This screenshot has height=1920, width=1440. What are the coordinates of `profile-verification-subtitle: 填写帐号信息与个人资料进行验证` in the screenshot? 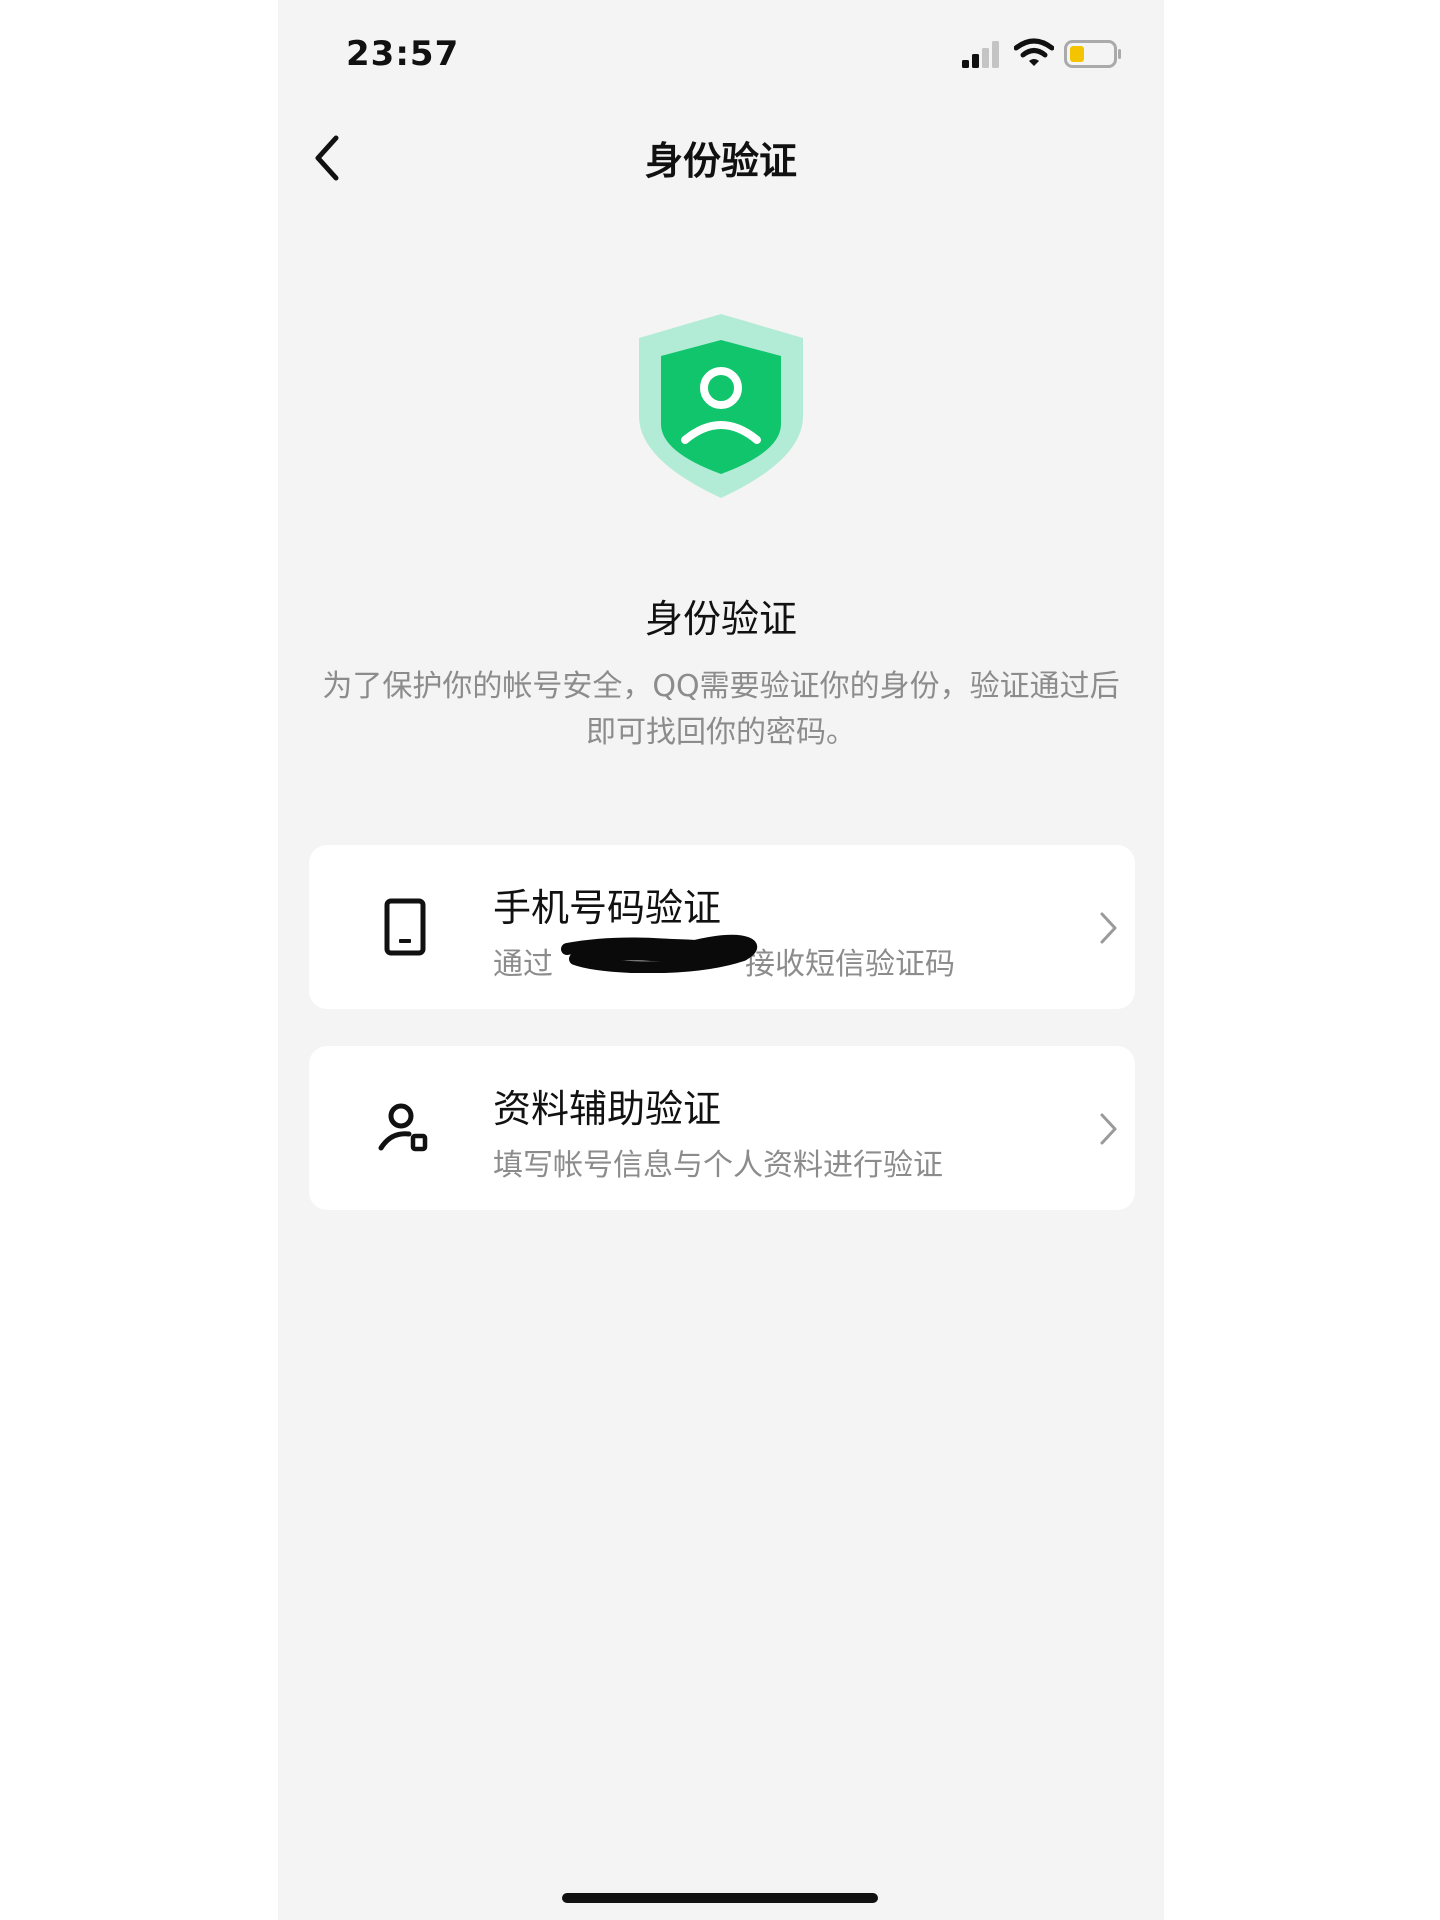 It's located at (718, 1165).